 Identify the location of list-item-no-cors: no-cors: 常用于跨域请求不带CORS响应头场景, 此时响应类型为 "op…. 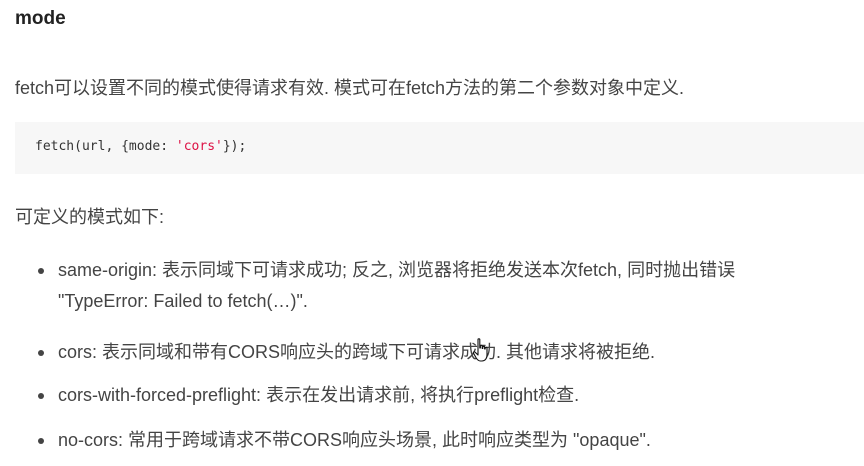
(448, 440).